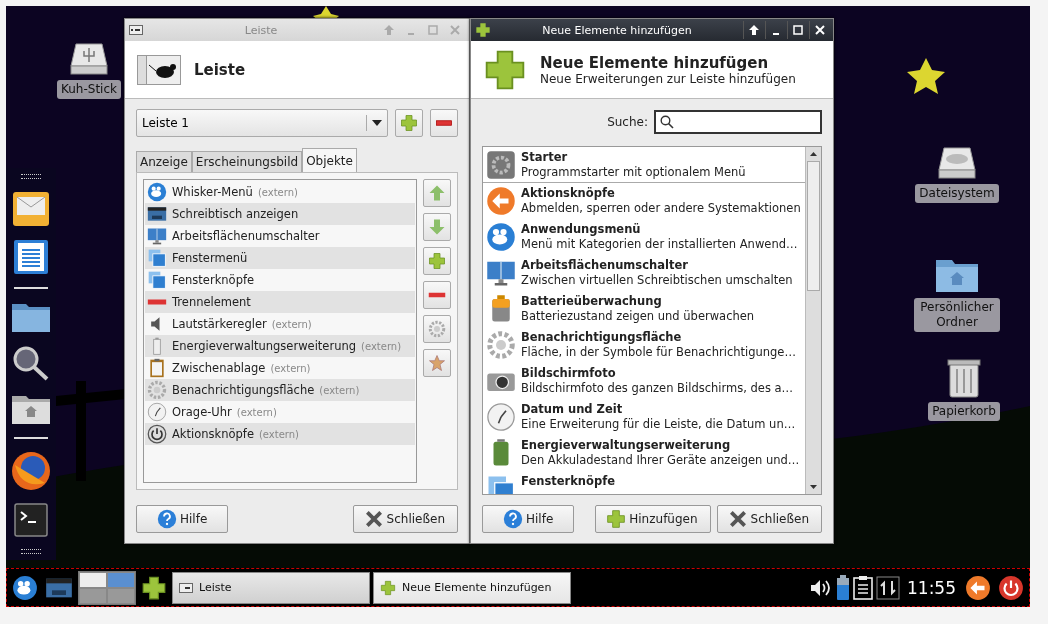 The height and width of the screenshot is (624, 1048). I want to click on list-item: Zwischenablage (extern), so click(280, 368).